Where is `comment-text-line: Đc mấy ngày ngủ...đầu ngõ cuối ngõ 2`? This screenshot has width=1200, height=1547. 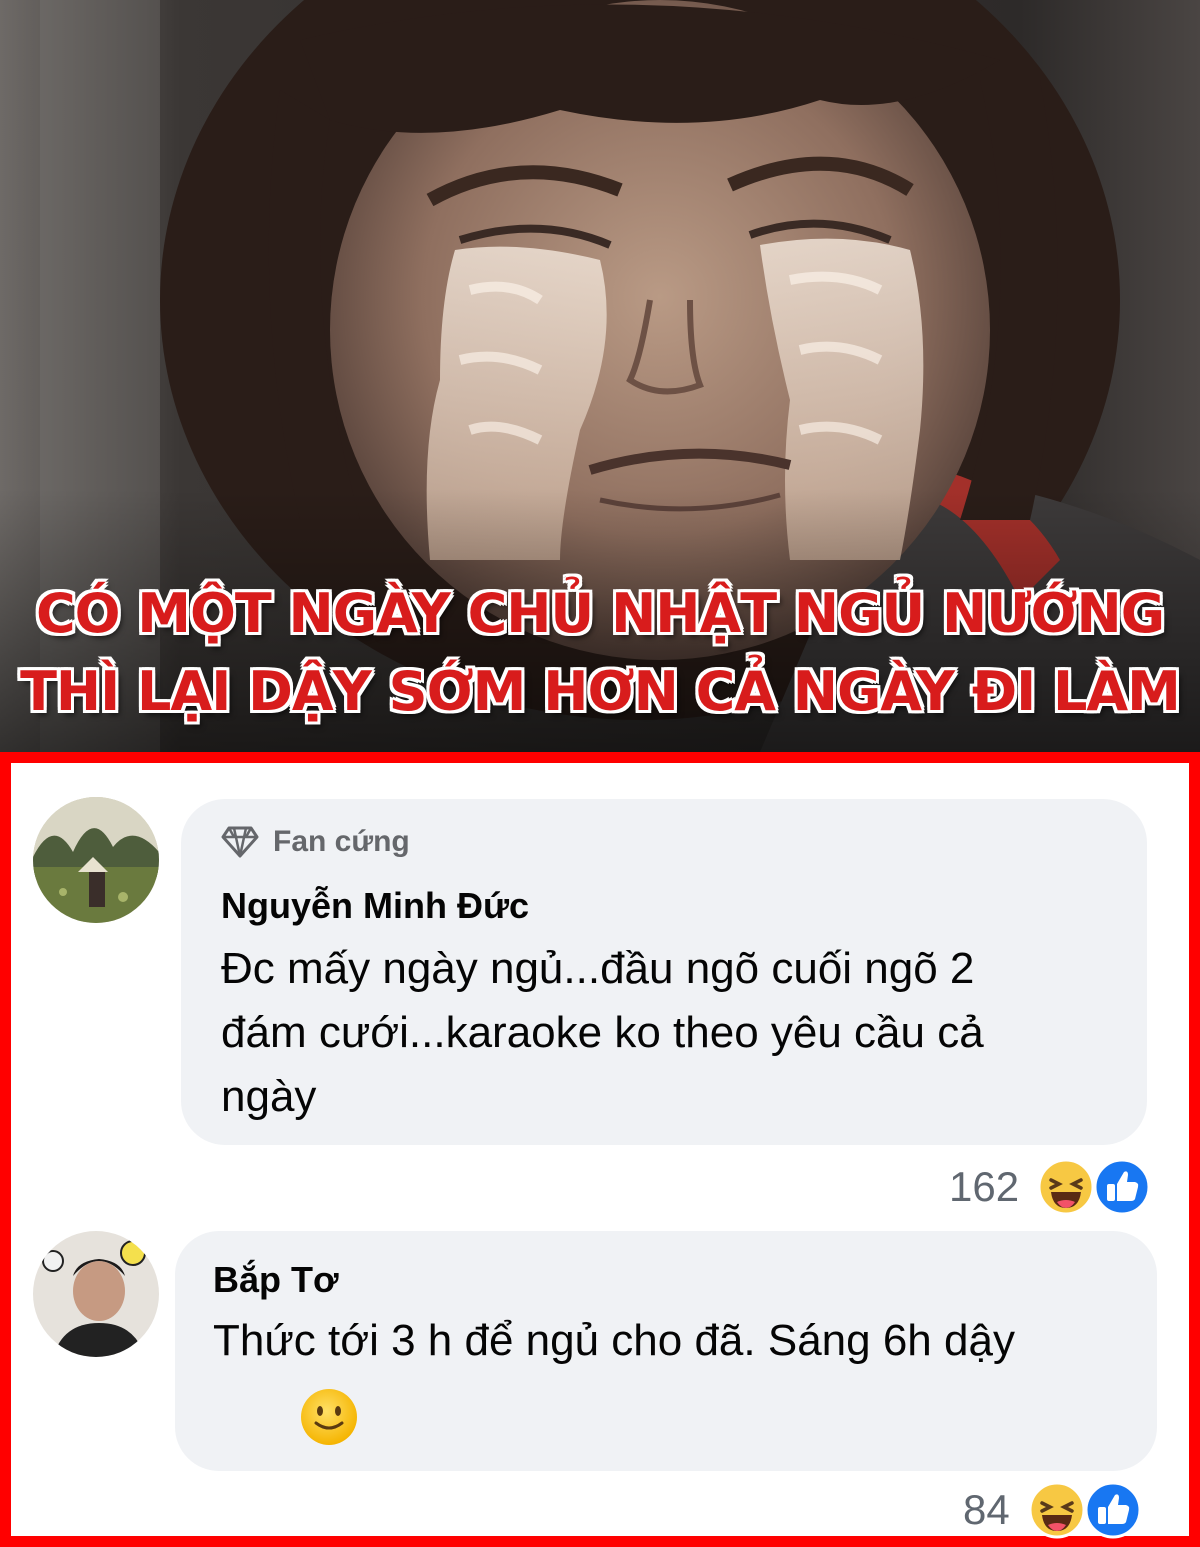
comment-text-line: Đc mấy ngày ngủ...đầu ngõ cuối ngõ 2 is located at coordinates (598, 968).